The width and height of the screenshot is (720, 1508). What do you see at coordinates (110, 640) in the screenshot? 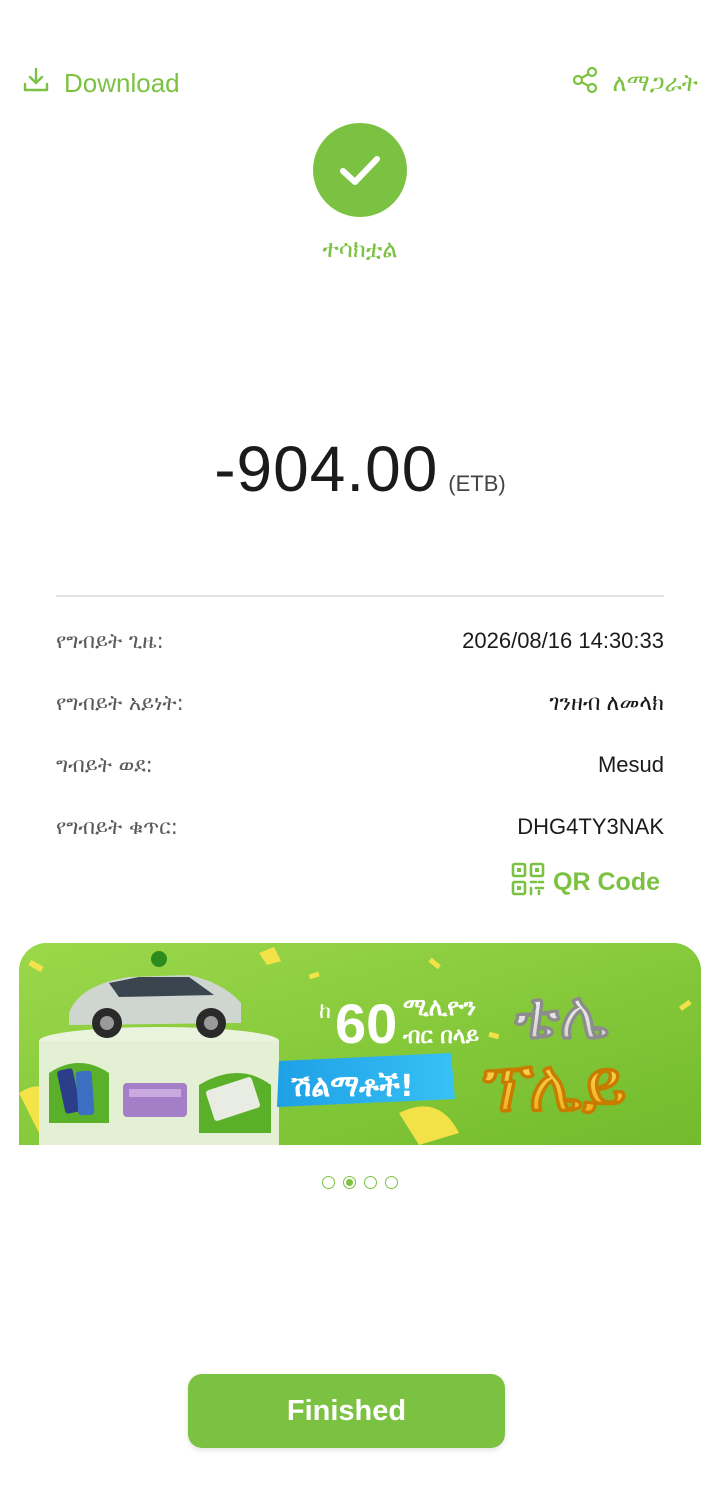
I see `detail-label: የግብይት ጊዜ:` at bounding box center [110, 640].